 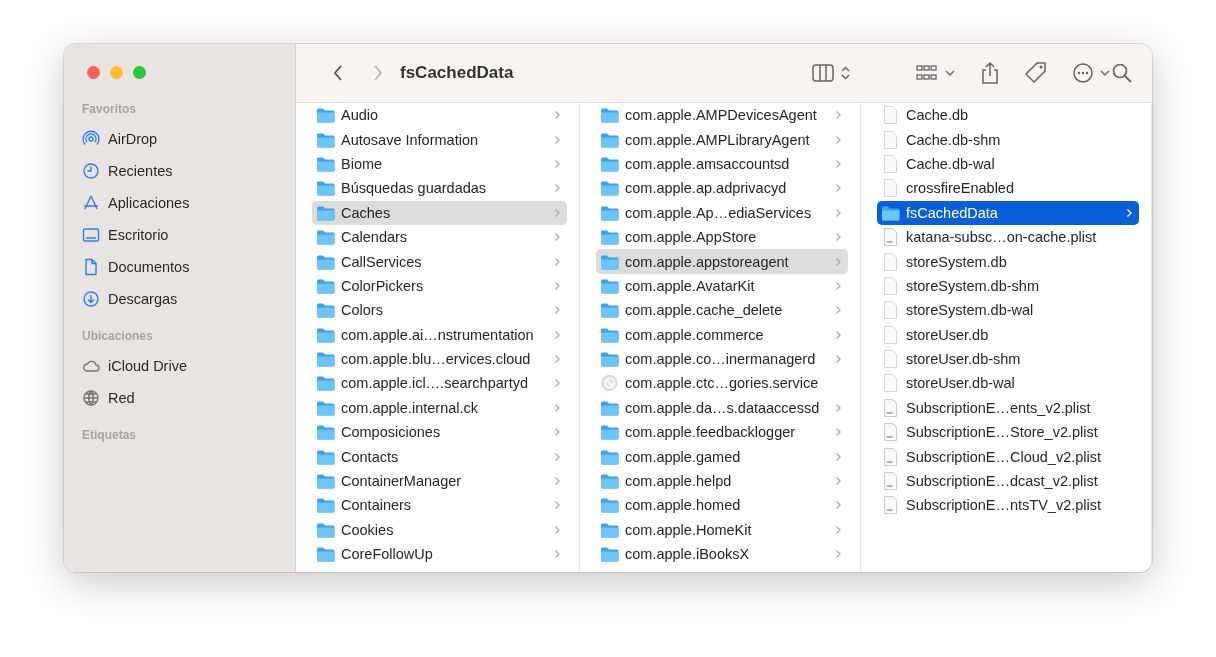 What do you see at coordinates (722, 286) in the screenshot?
I see `file-row: com.apple.AvatarKit` at bounding box center [722, 286].